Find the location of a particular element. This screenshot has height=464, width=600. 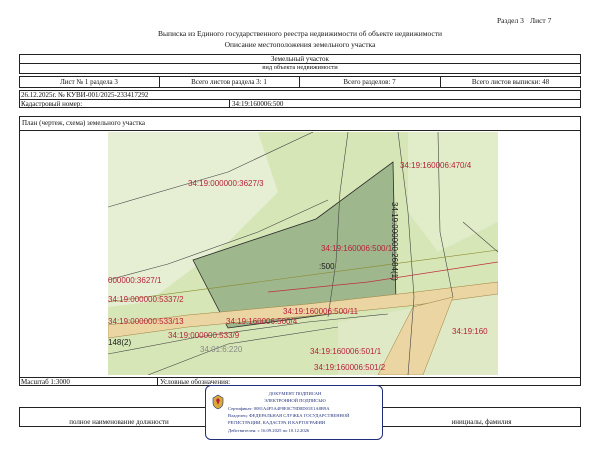

map-label: 34:19:000000:5337/2 is located at coordinates (146, 299).